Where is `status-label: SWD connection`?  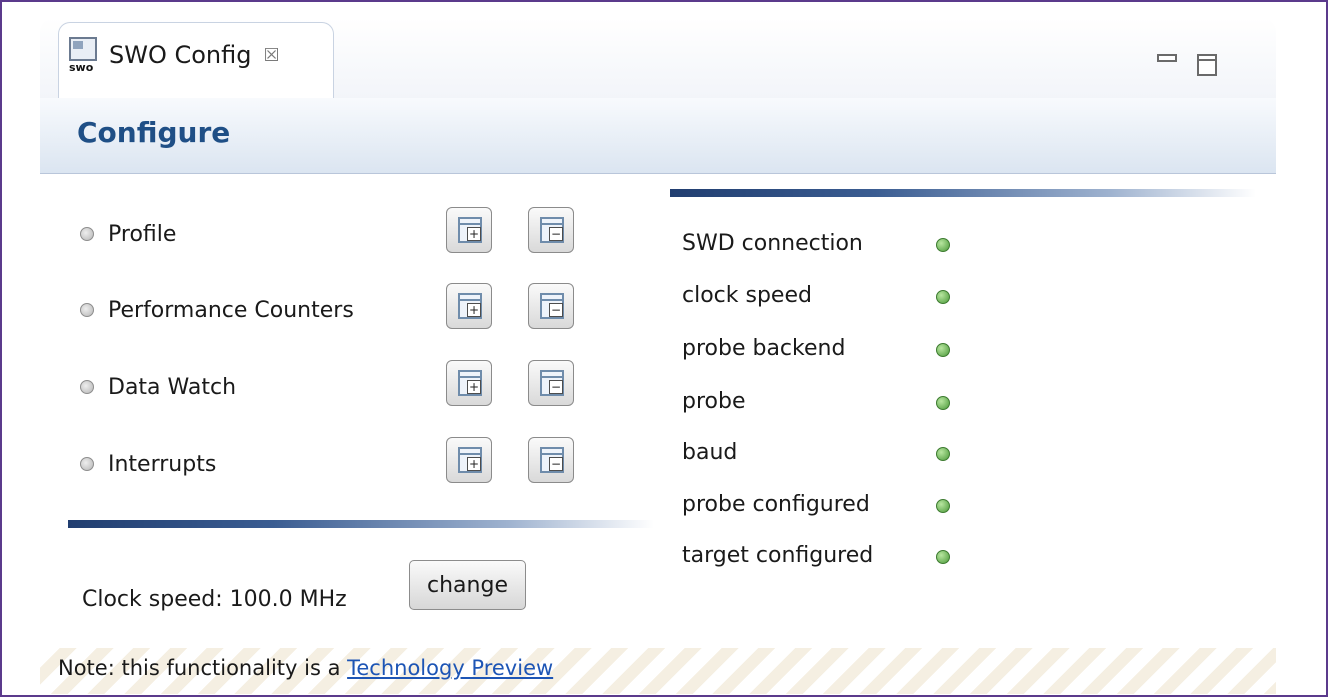
status-label: SWD connection is located at coordinates (772, 243).